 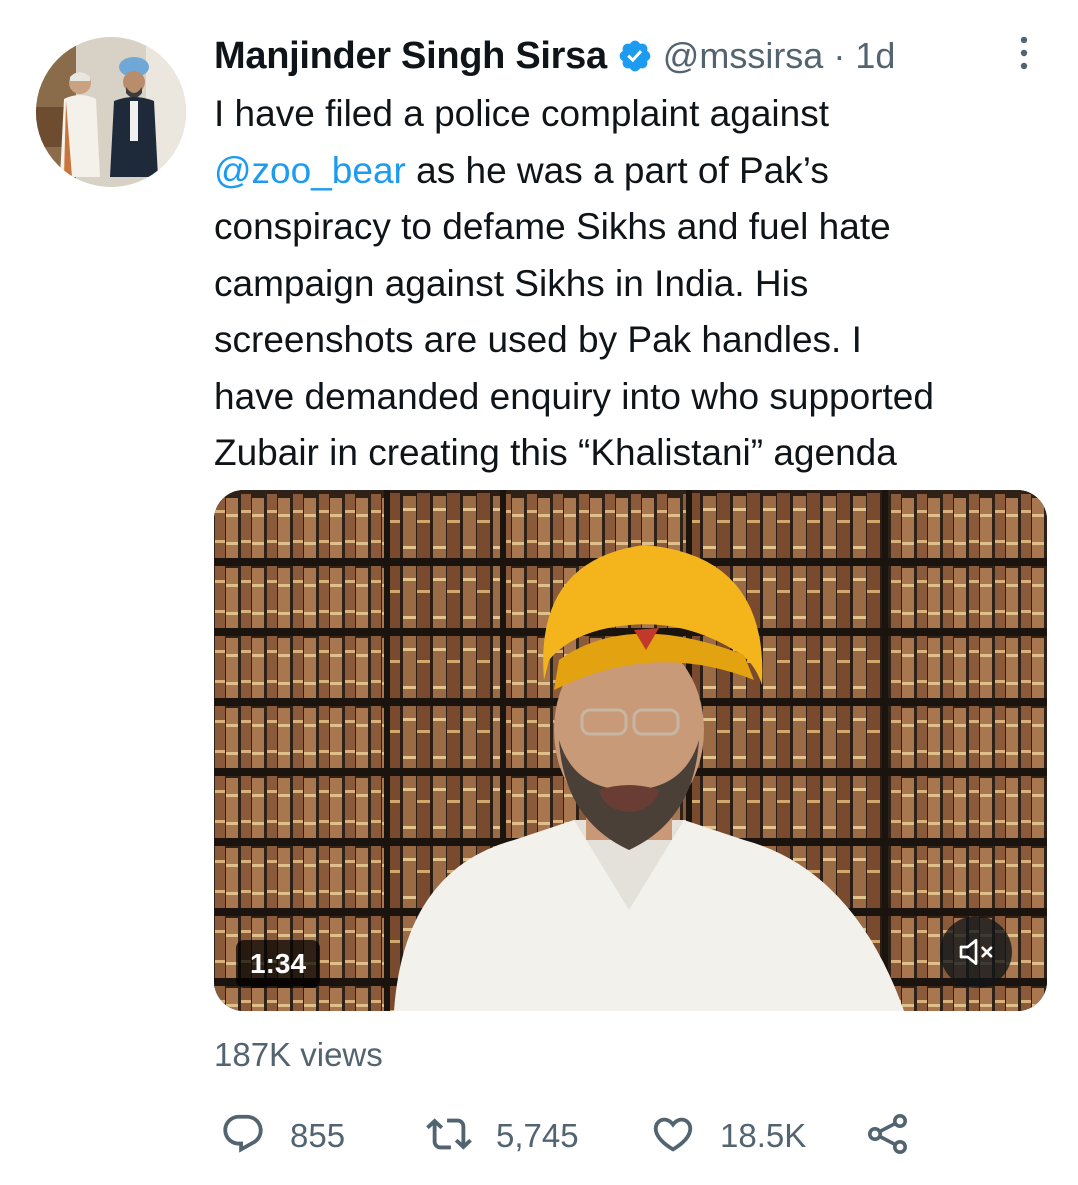 I want to click on user-handle: @mssirsa, so click(x=743, y=56).